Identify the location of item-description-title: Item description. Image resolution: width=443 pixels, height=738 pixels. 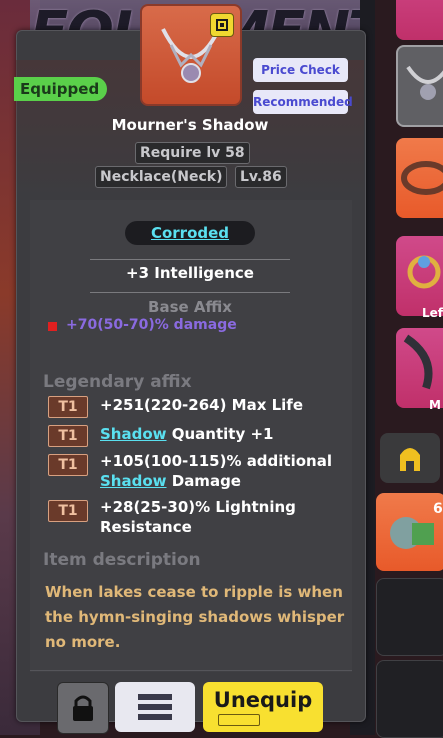
(122, 560).